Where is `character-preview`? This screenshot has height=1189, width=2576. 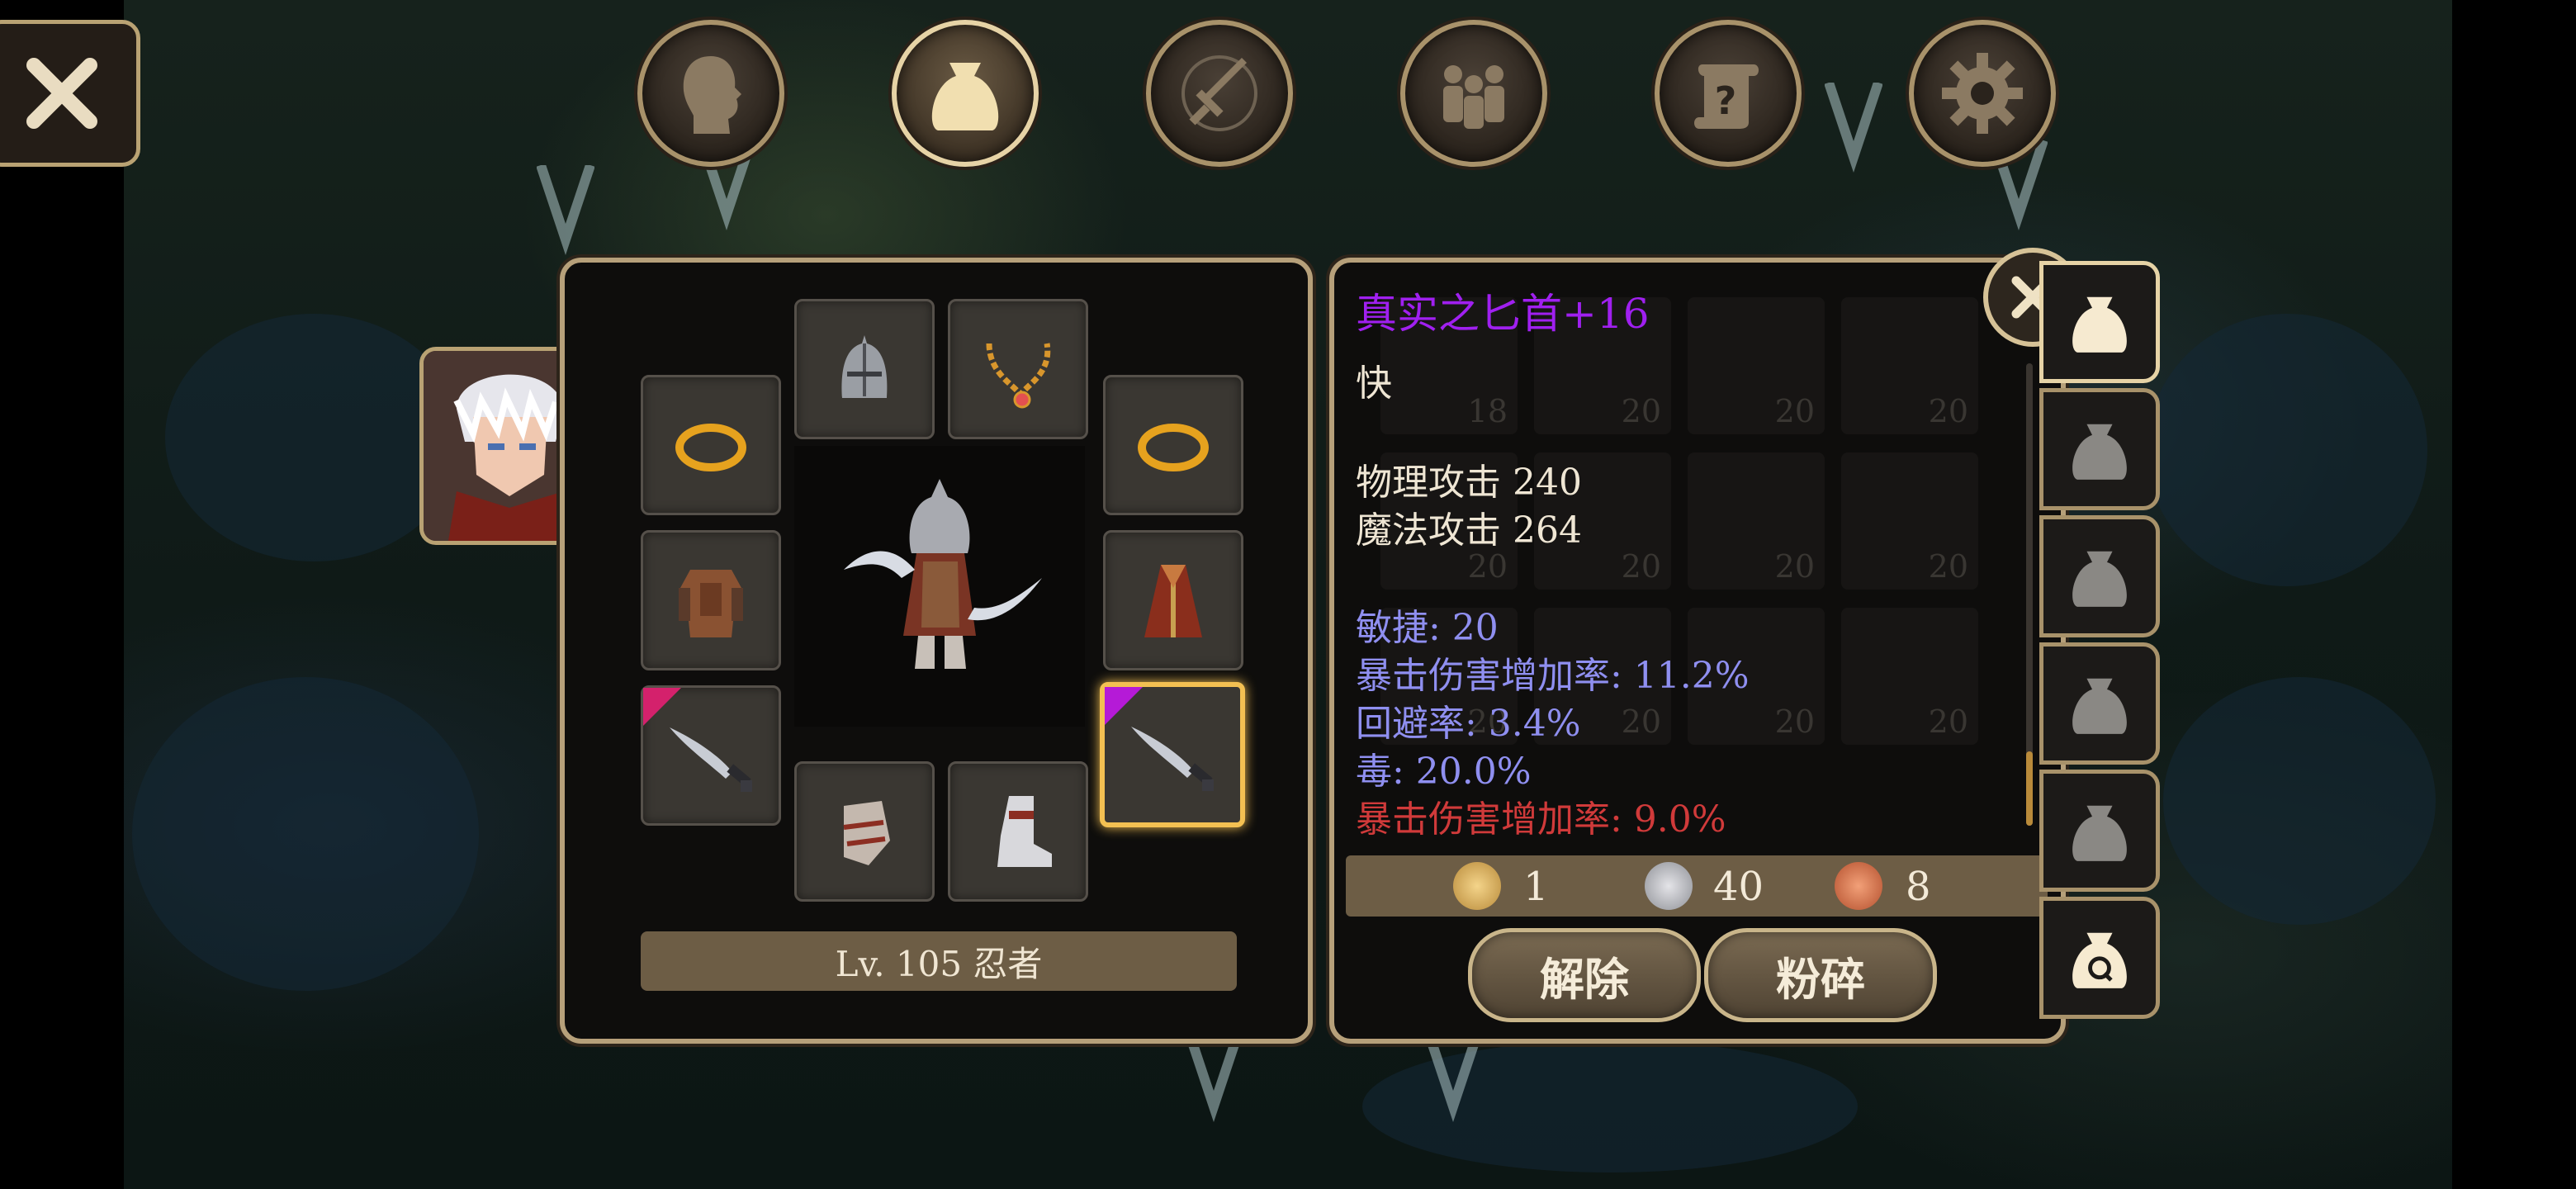 character-preview is located at coordinates (939, 586).